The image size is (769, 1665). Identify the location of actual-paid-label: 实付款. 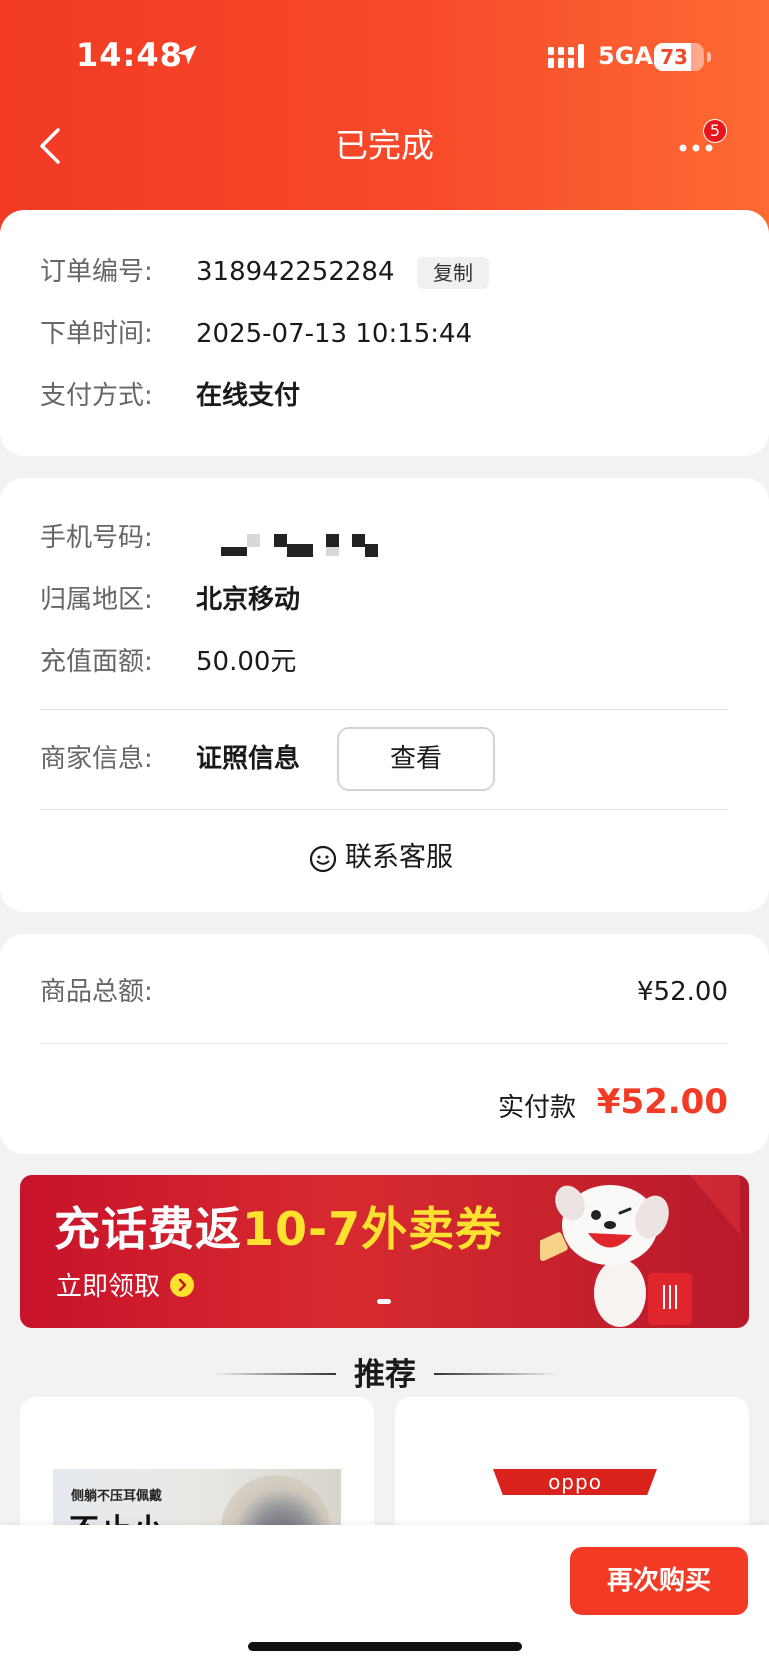
(537, 1108).